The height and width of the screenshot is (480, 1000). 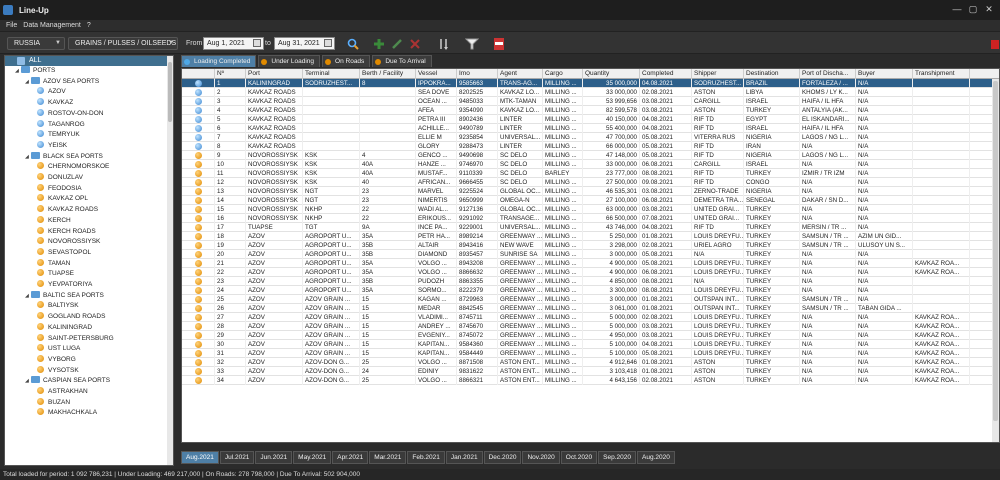 I want to click on month-tab: Sep.2020, so click(x=617, y=457).